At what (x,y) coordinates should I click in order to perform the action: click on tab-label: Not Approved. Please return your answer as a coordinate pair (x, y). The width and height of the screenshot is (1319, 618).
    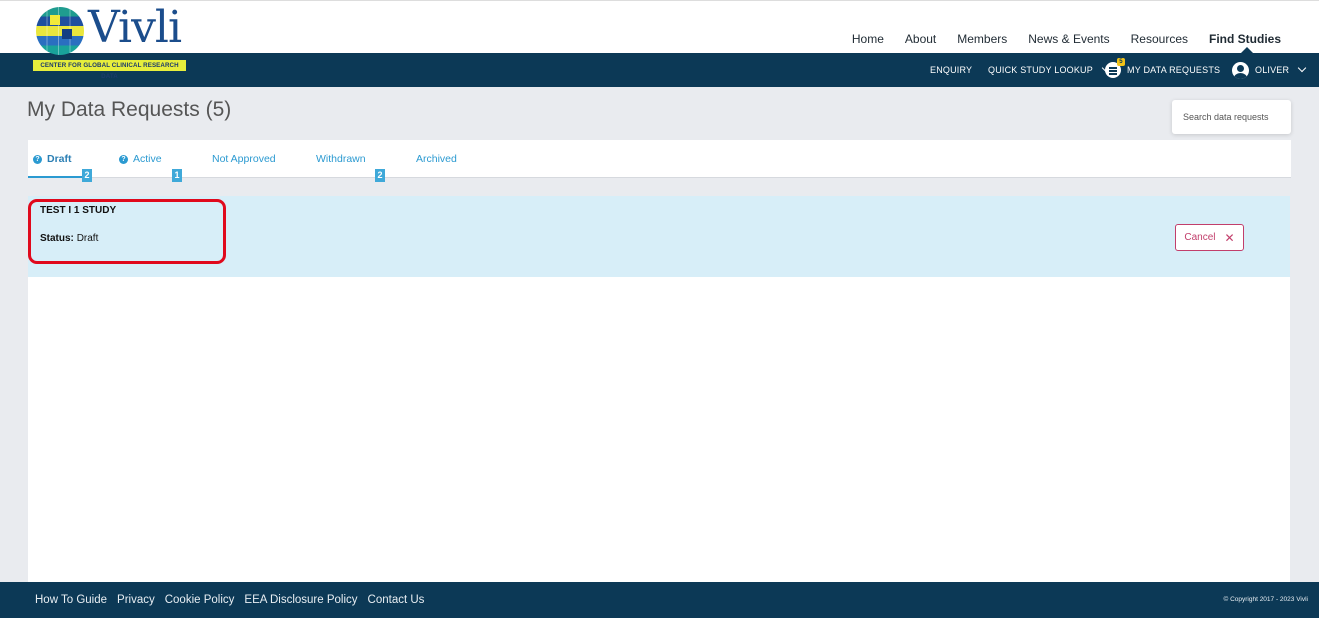
    Looking at the image, I should click on (244, 159).